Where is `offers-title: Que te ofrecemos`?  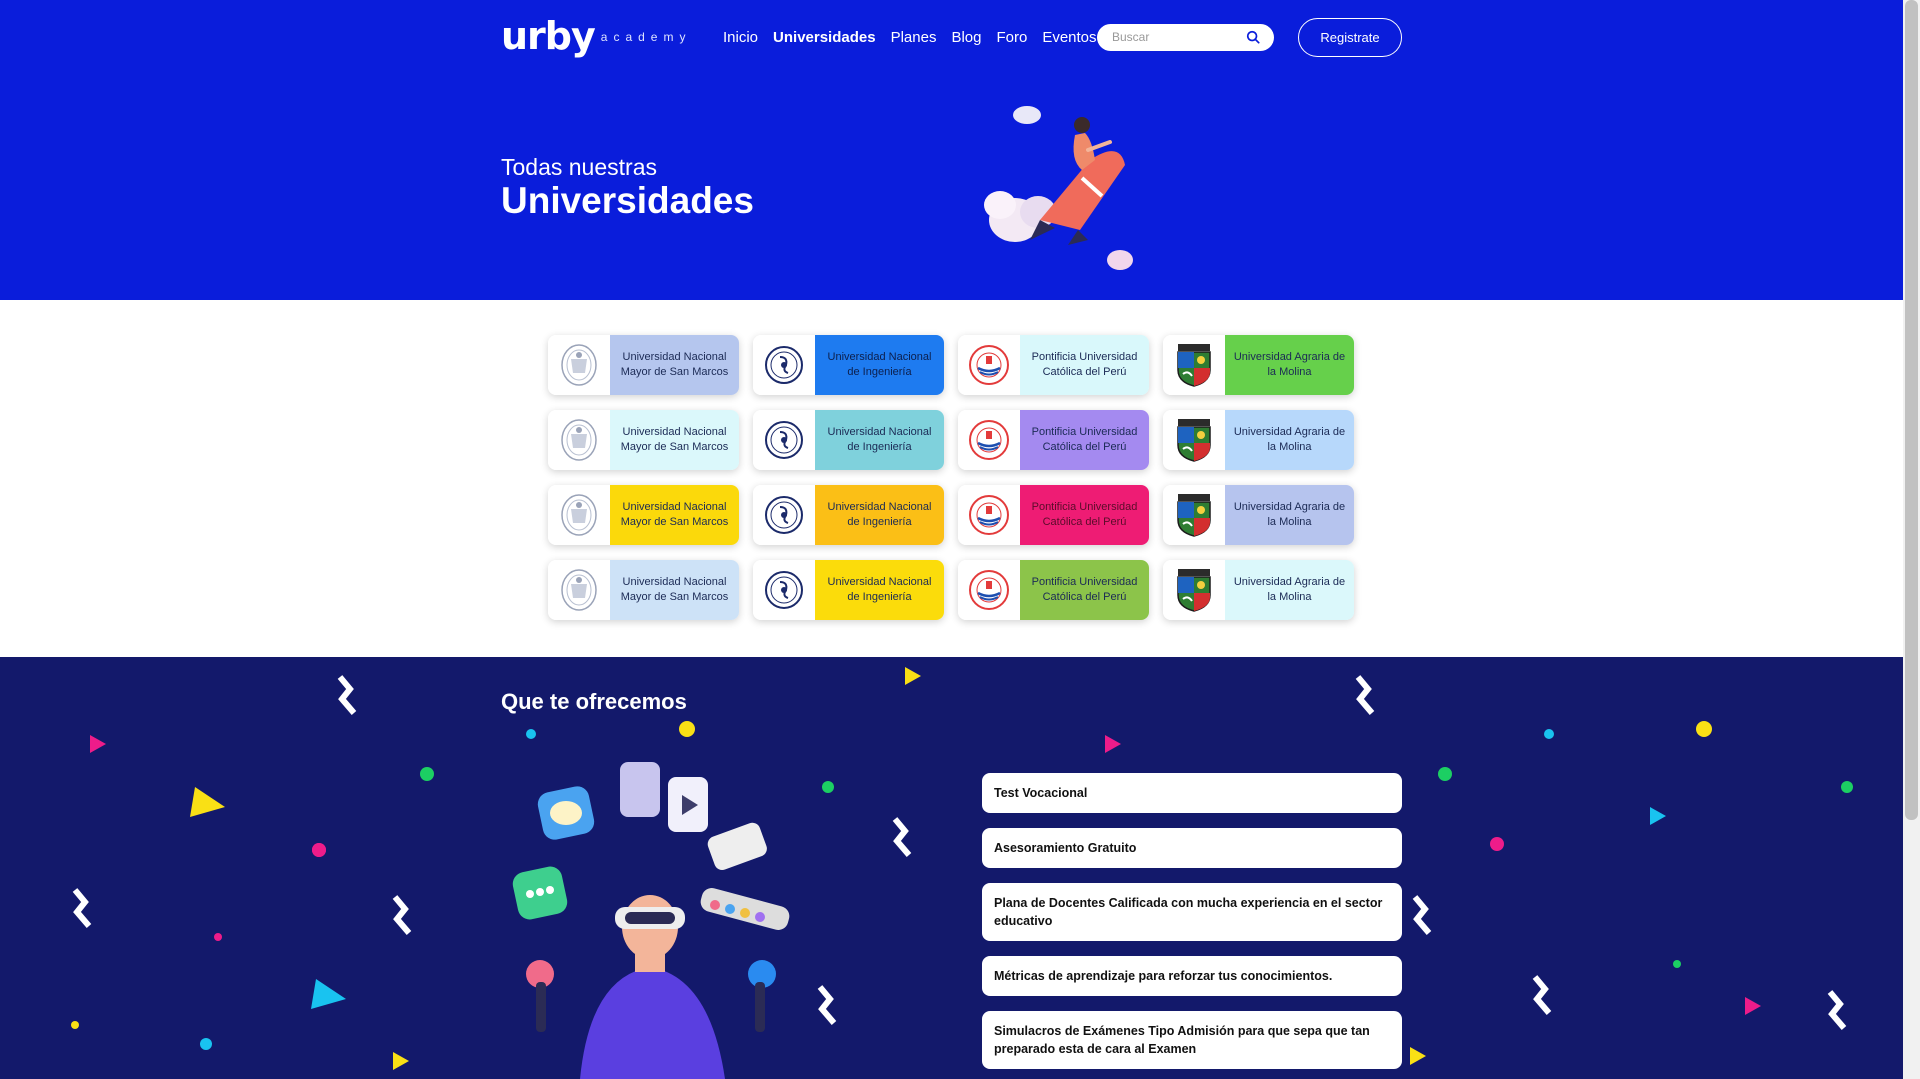 offers-title: Que te ofrecemos is located at coordinates (594, 701).